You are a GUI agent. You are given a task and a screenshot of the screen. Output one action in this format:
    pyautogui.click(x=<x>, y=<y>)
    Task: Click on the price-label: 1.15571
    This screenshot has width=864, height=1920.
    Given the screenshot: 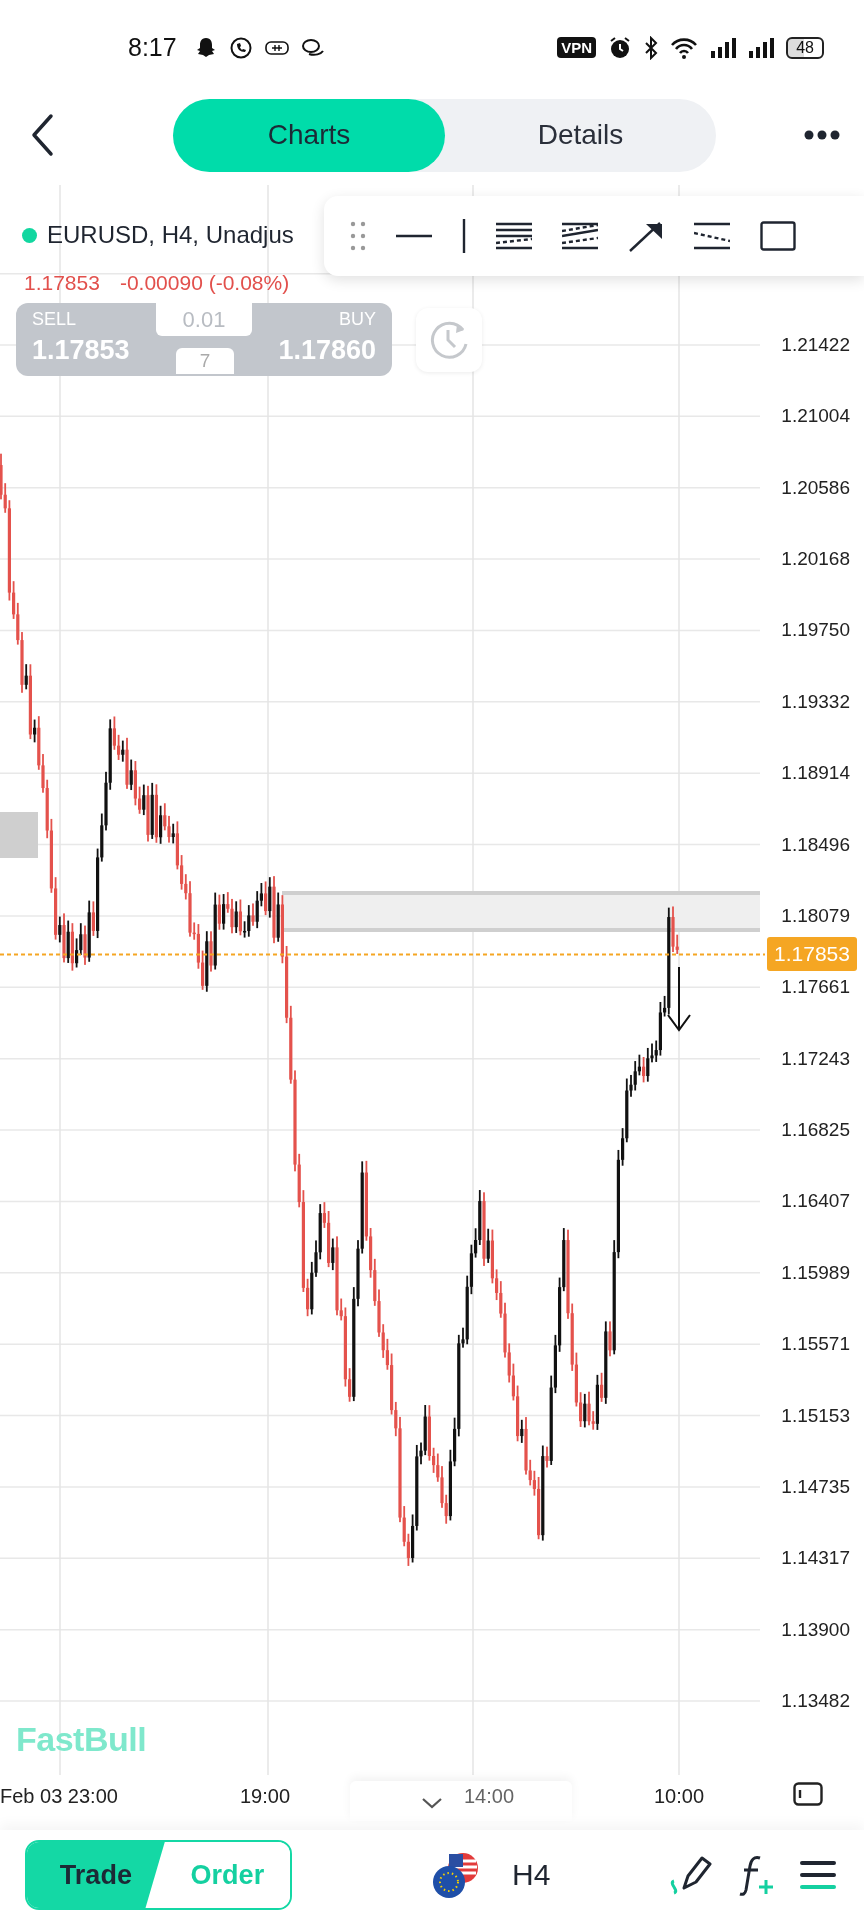 What is the action you would take?
    pyautogui.click(x=815, y=1344)
    